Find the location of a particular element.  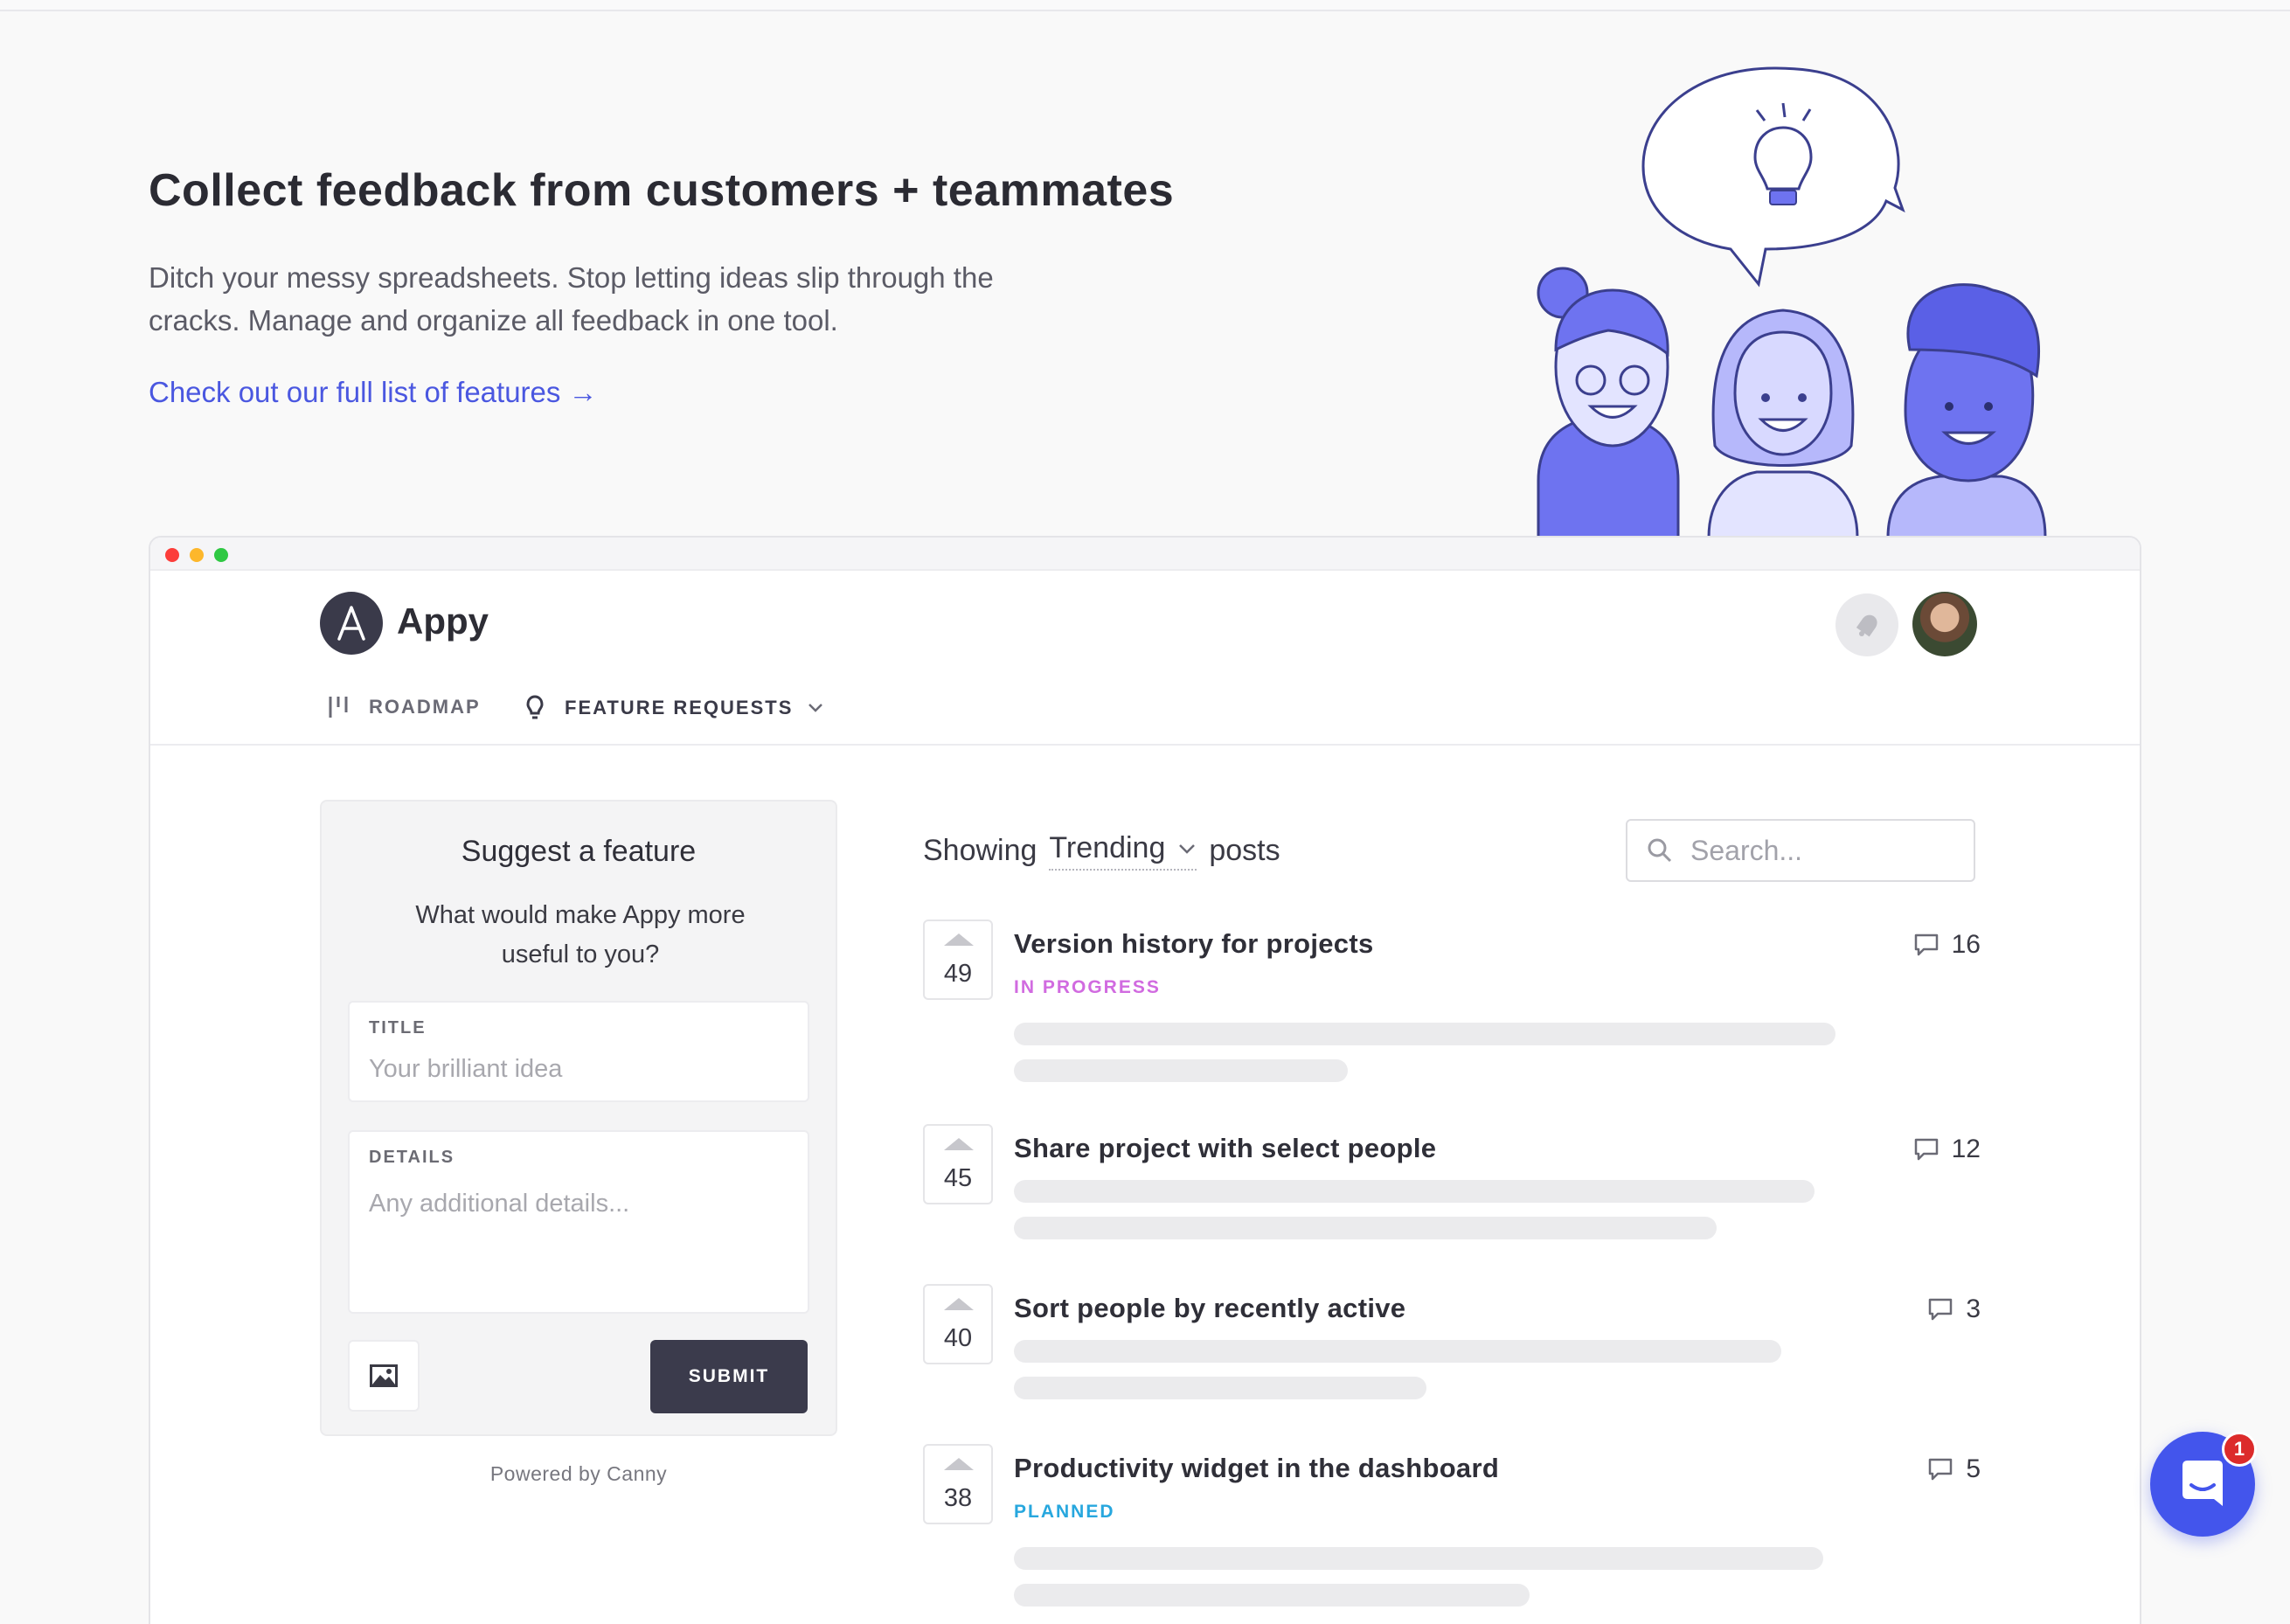

vote-count: 45 is located at coordinates (958, 1178).